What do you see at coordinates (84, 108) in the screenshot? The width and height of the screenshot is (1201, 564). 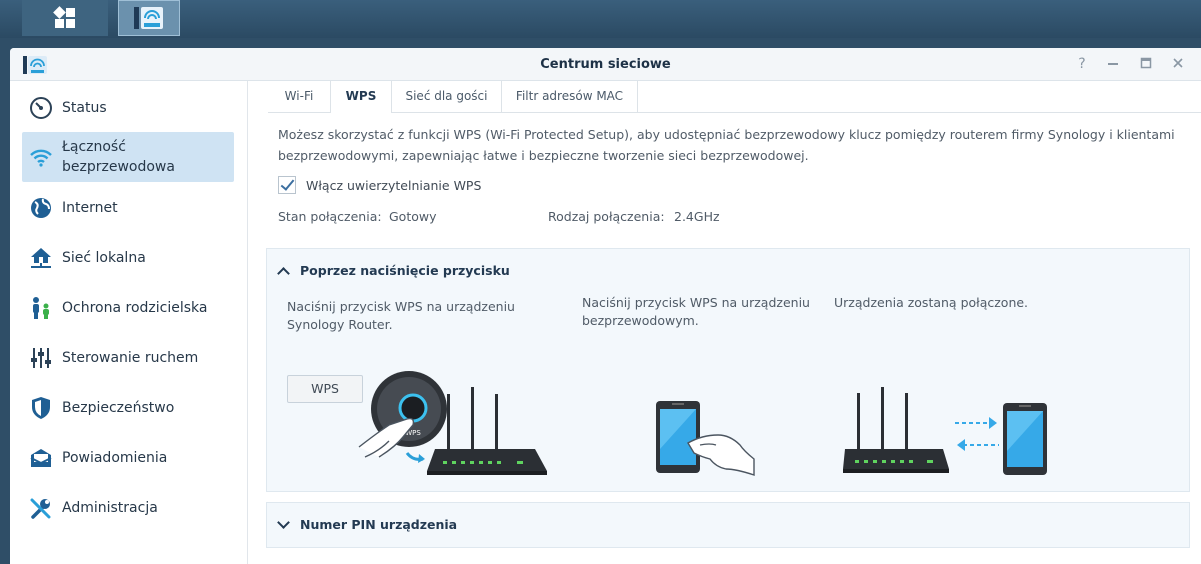 I see `sidebar-item-label: Status` at bounding box center [84, 108].